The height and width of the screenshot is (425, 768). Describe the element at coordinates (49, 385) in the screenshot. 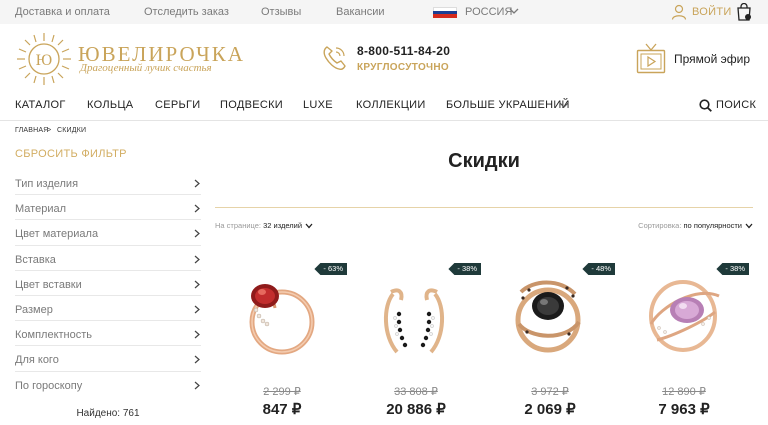

I see `filter-label: По гороскопу` at that location.